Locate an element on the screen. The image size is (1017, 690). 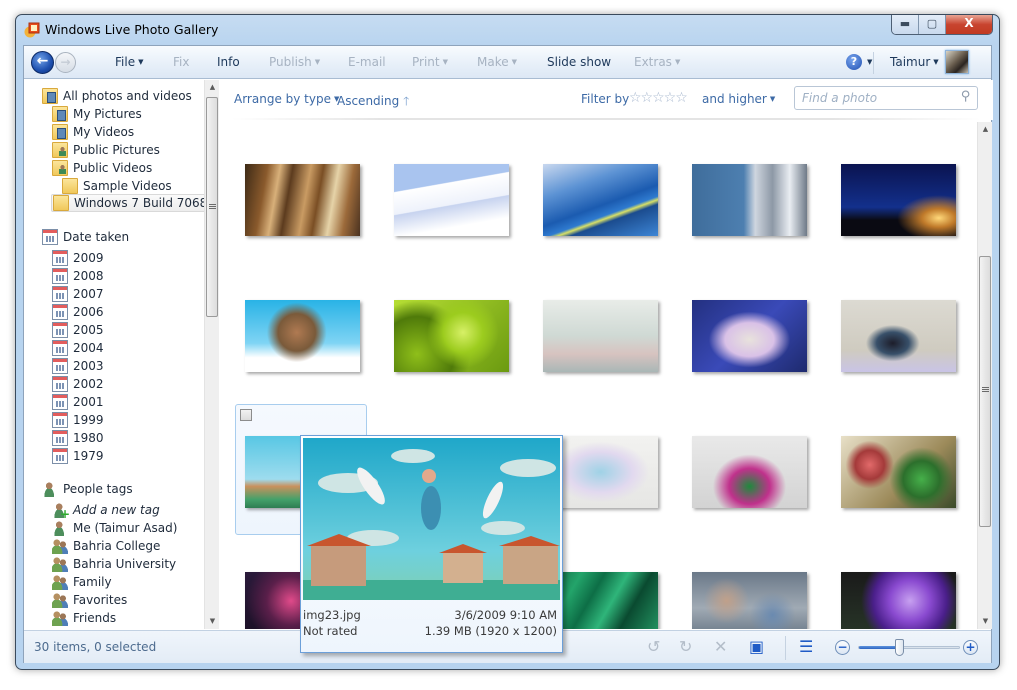
menu-label: Extras is located at coordinates (653, 62).